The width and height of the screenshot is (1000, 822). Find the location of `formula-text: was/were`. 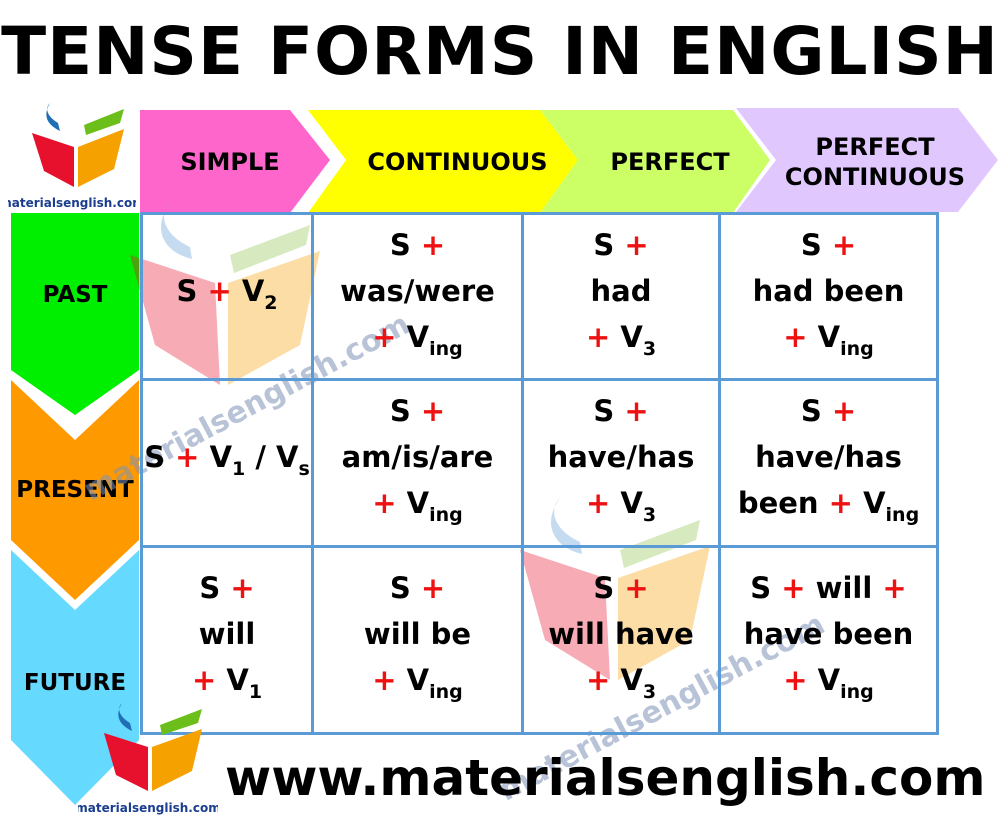

formula-text: was/were is located at coordinates (417, 290).